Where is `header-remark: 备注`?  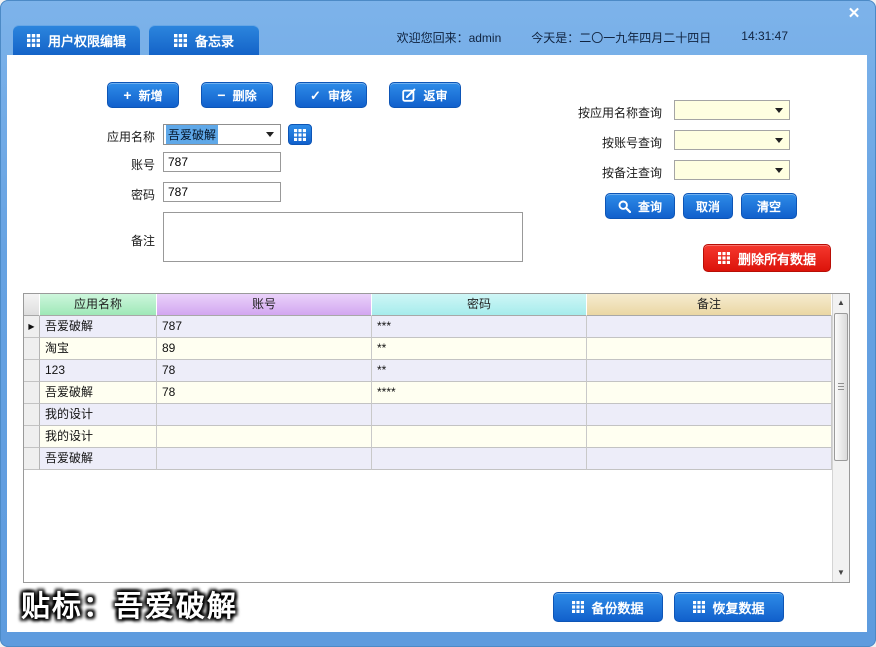
header-remark: 备注 is located at coordinates (709, 305).